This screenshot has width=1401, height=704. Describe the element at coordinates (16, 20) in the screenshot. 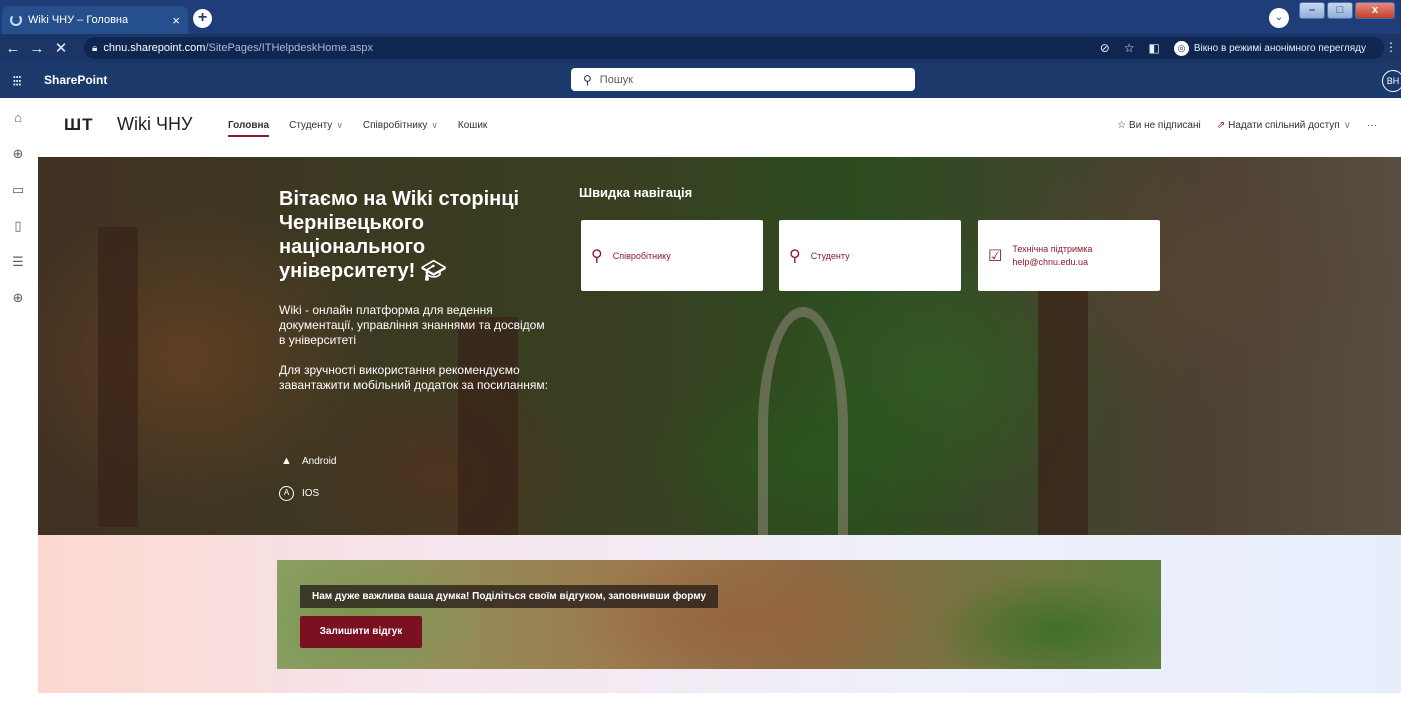

I see `loading-spinner-icon` at that location.